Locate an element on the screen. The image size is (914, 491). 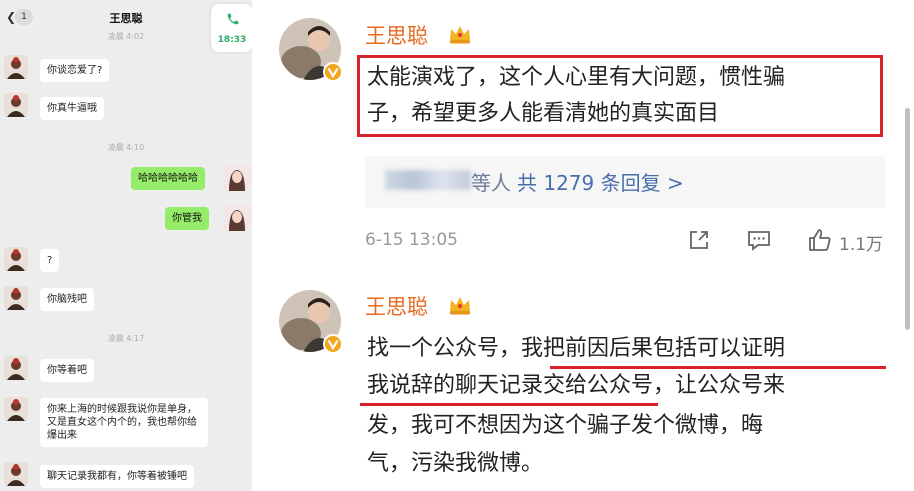
message-bubble-right: 你管我 is located at coordinates (187, 218).